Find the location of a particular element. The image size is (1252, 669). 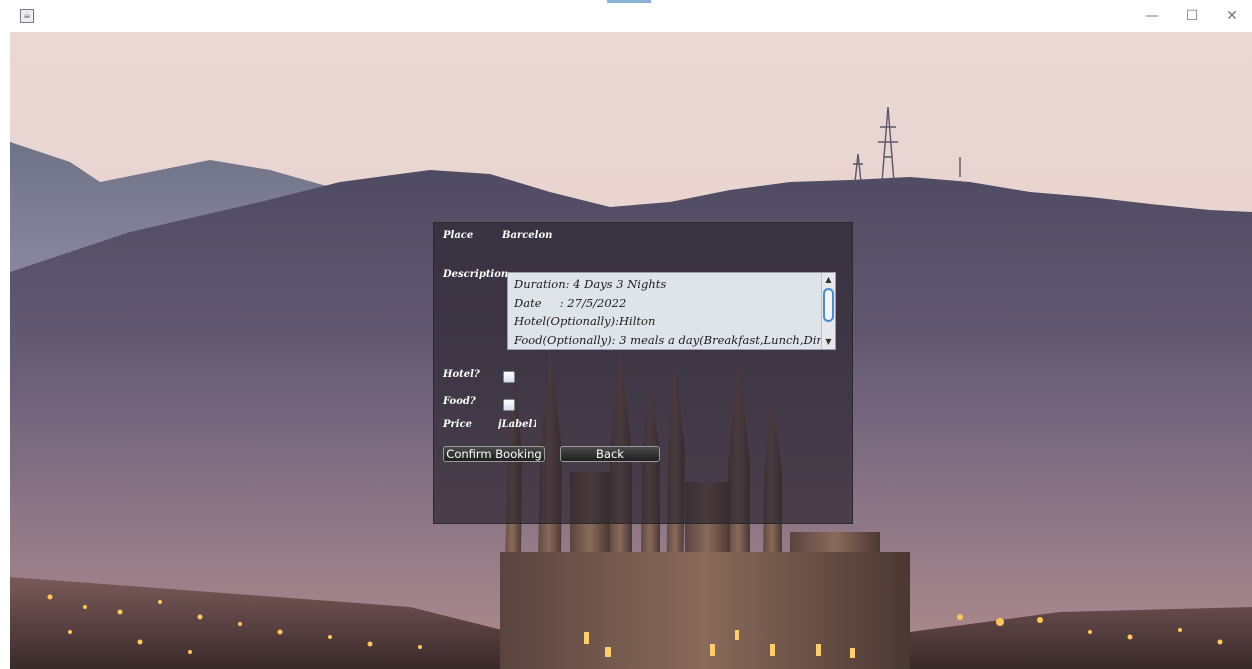

vertical-scrollbar: ▲ ▼ is located at coordinates (828, 311).